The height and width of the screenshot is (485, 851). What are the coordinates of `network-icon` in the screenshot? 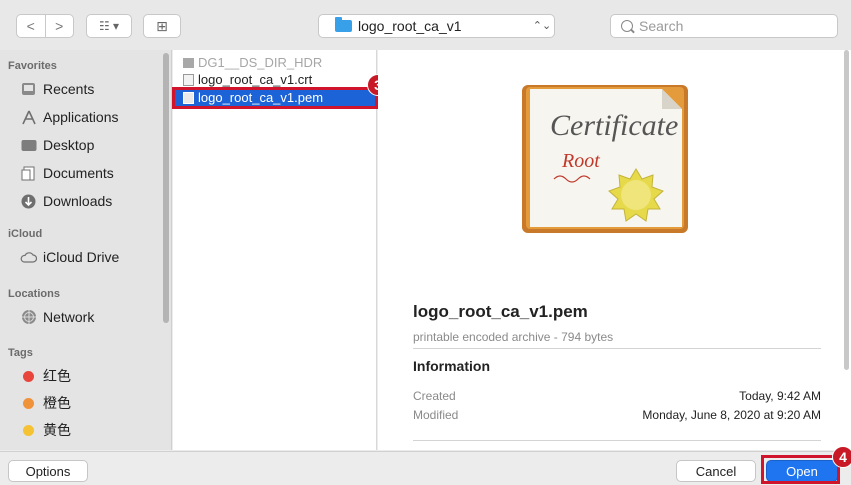 It's located at (28, 317).